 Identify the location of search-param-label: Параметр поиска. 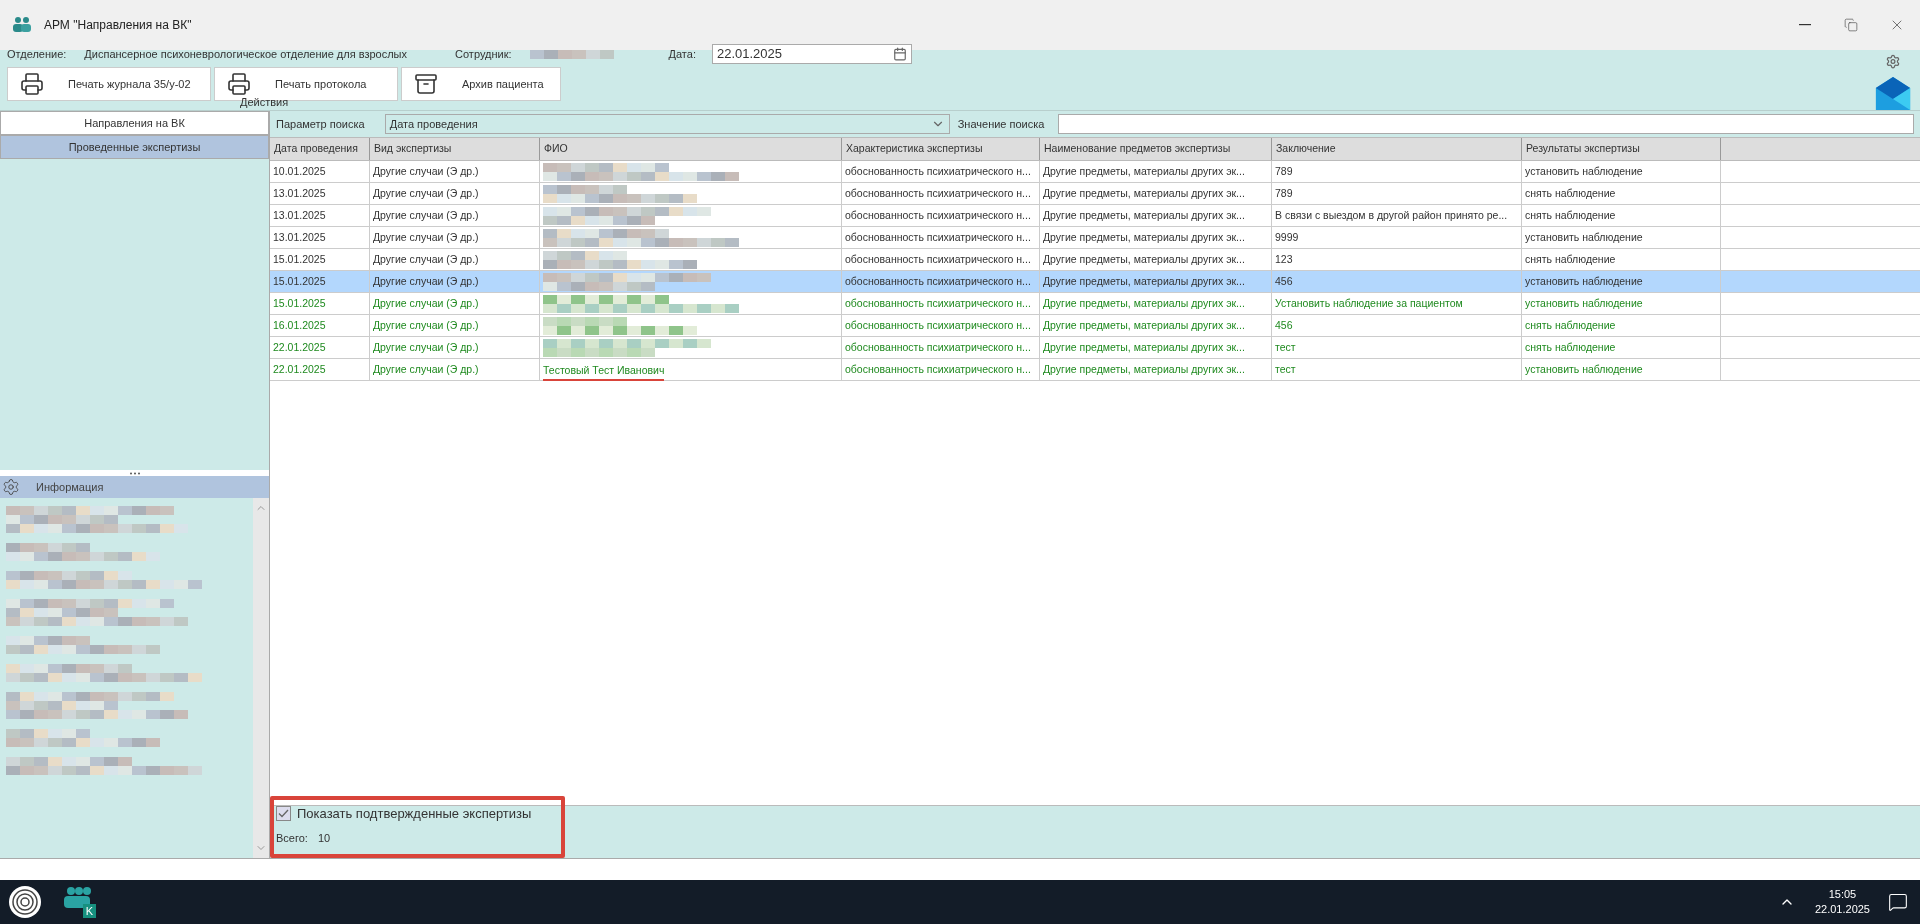
(320, 124).